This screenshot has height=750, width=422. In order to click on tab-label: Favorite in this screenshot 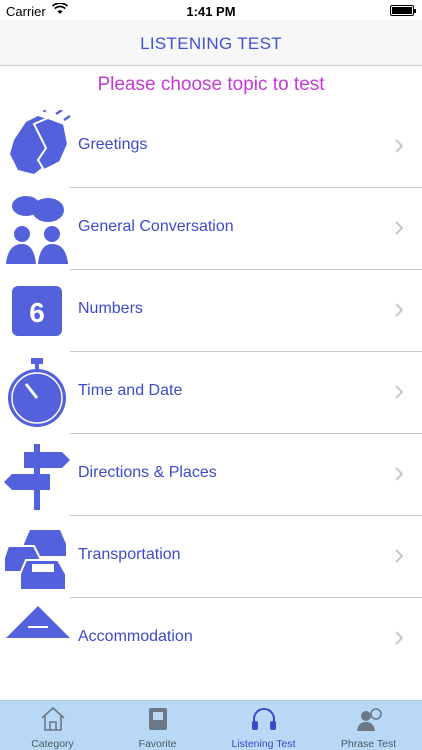, I will do `click(157, 744)`.